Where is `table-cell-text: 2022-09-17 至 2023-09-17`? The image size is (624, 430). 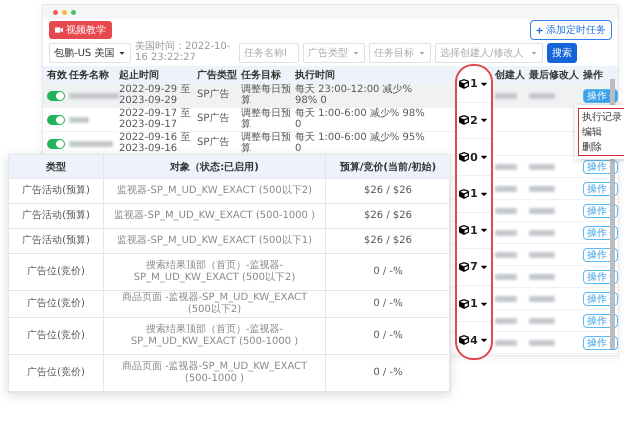
table-cell-text: 2022-09-17 至 2023-09-17 is located at coordinates (155, 119).